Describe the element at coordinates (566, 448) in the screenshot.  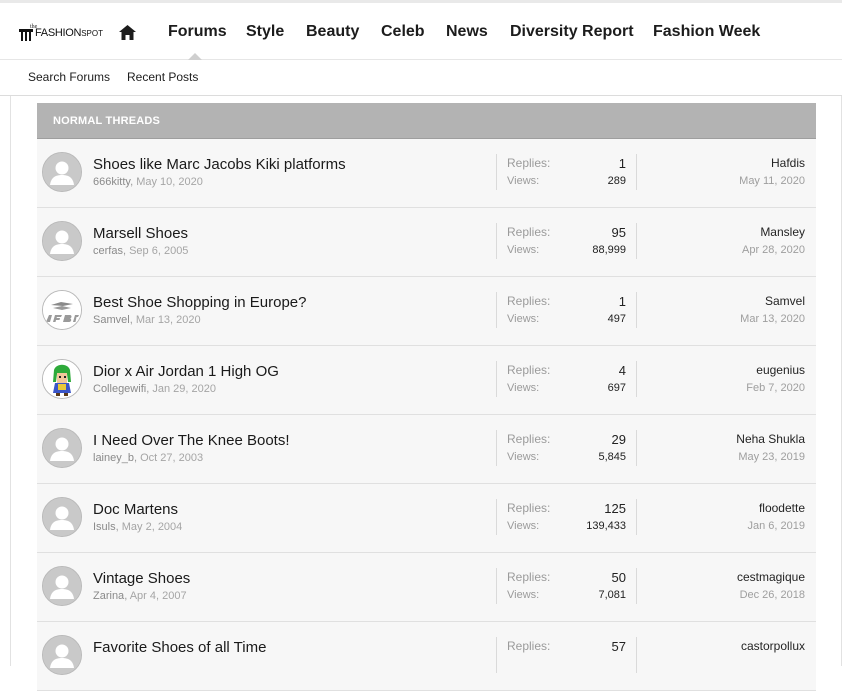
I see `thread-stats: Replies: 29 Views: 5,845` at that location.